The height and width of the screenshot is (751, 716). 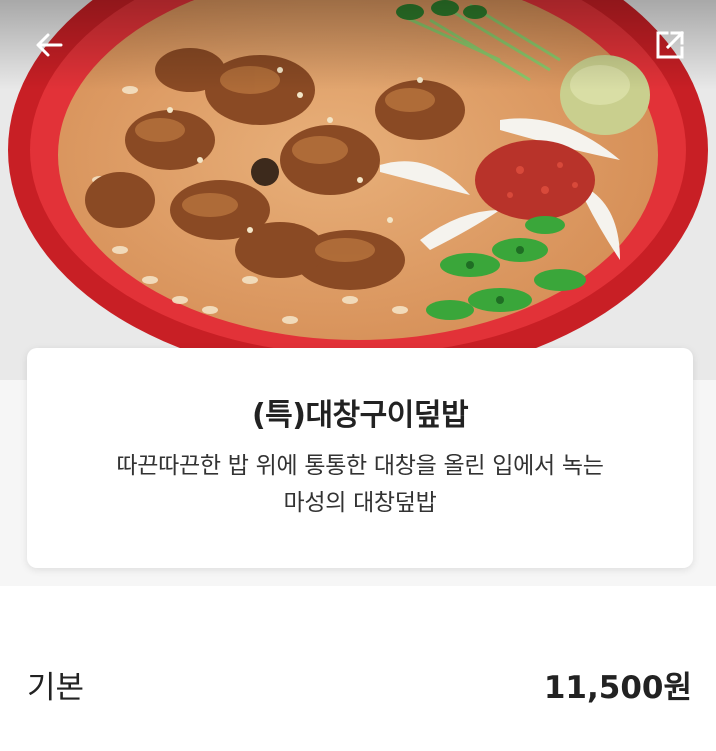 I want to click on menu-title: (특)대창구이덮밥, so click(x=360, y=415).